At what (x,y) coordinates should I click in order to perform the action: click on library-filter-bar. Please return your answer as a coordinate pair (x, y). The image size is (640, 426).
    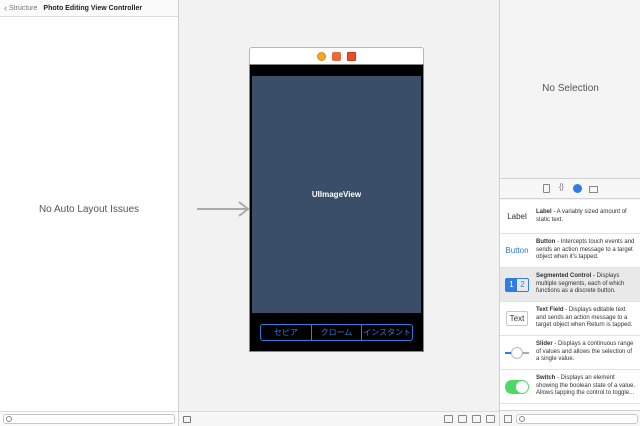
    Looking at the image, I should click on (570, 418).